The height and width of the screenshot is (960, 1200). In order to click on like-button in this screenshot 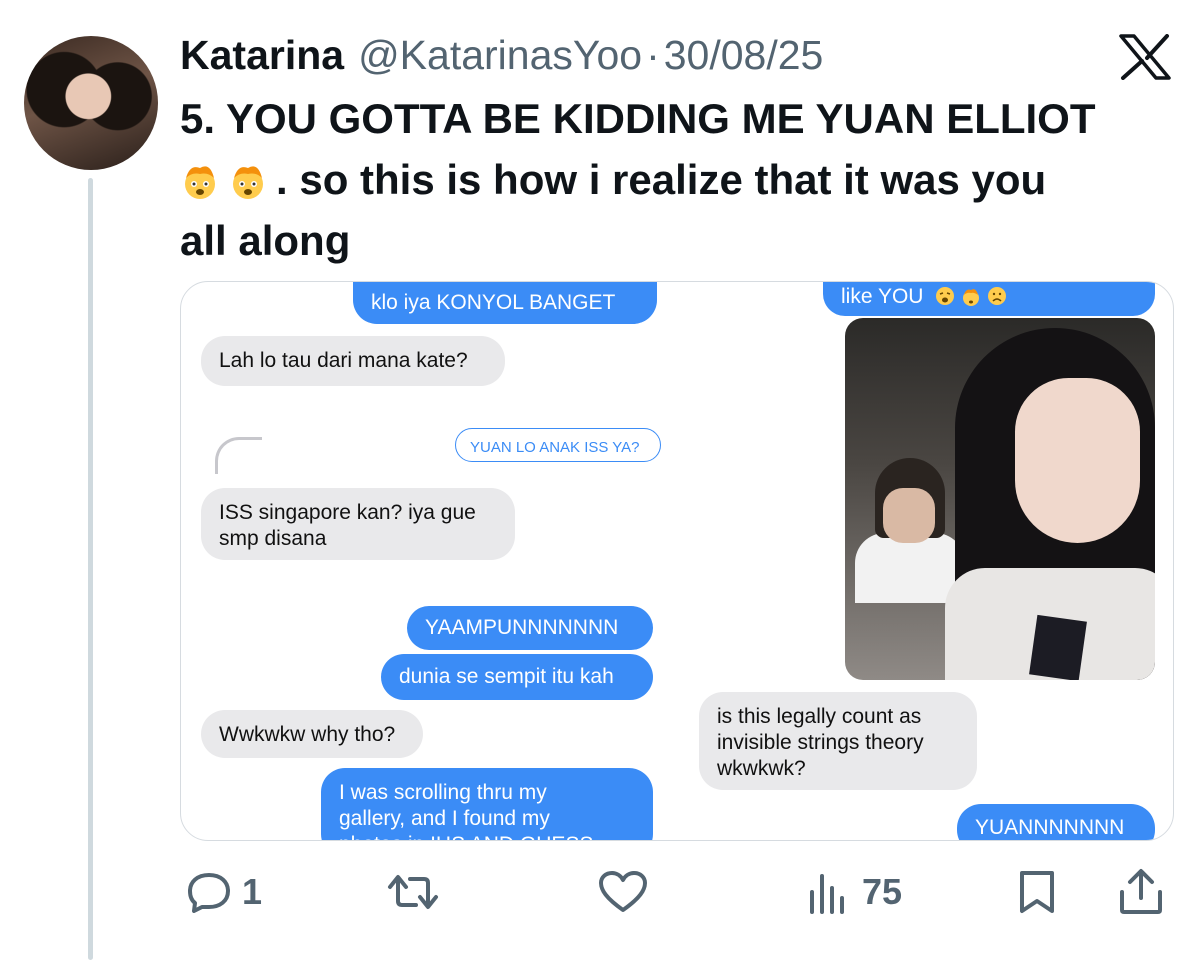, I will do `click(623, 892)`.